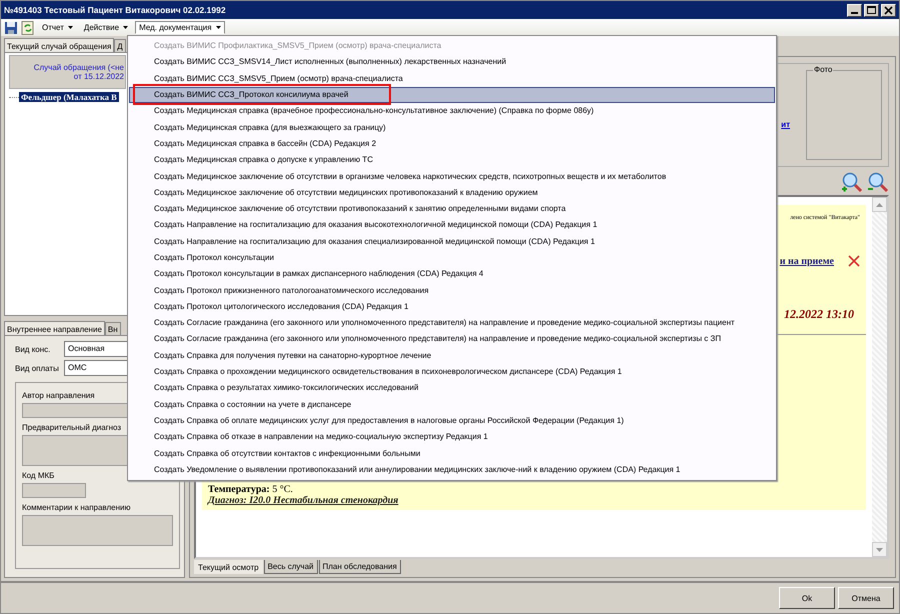  I want to click on tab: Текущий осмотр, so click(228, 567).